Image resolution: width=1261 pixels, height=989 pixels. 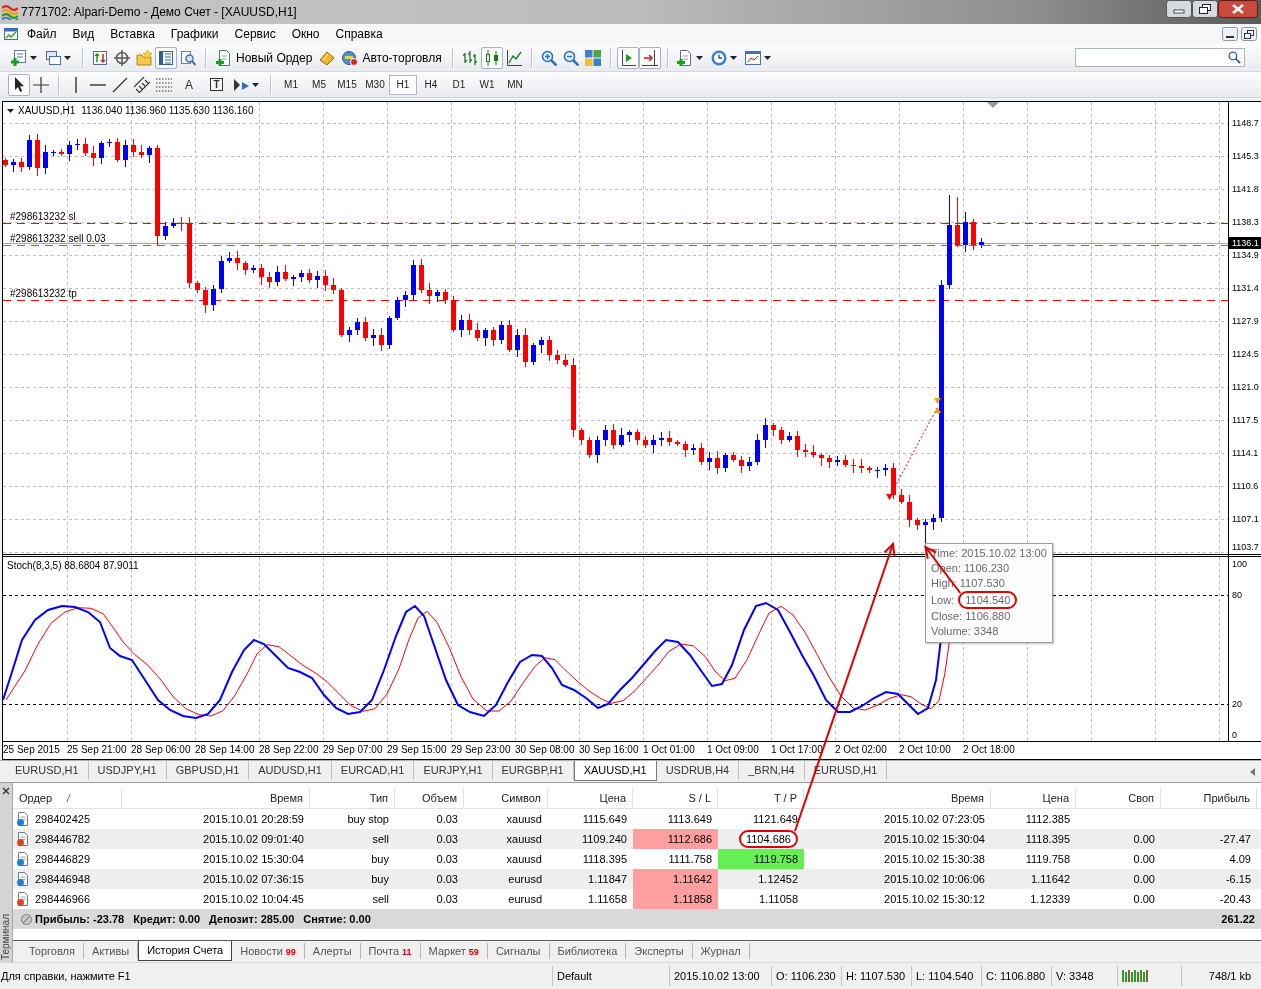 I want to click on menu-item: Графики, so click(x=194, y=34).